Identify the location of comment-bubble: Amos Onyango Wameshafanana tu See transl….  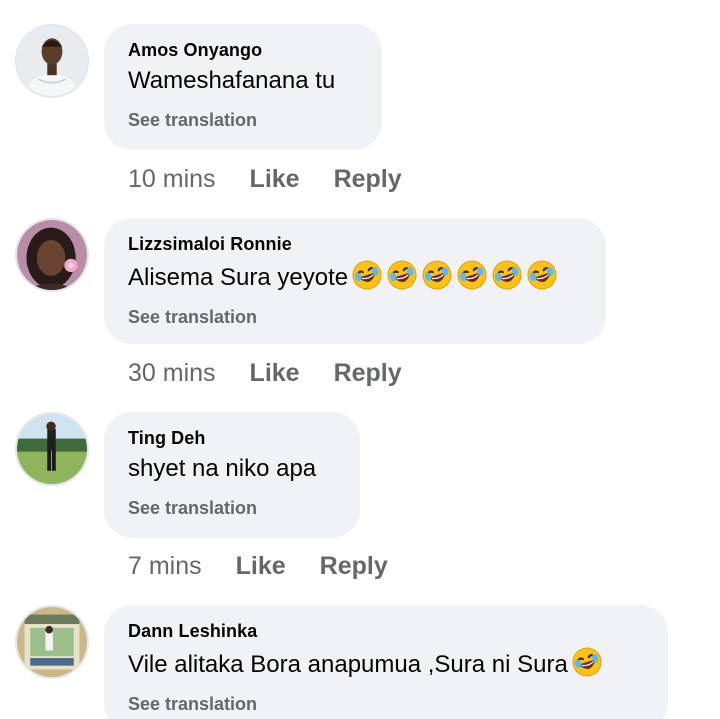
(243, 87).